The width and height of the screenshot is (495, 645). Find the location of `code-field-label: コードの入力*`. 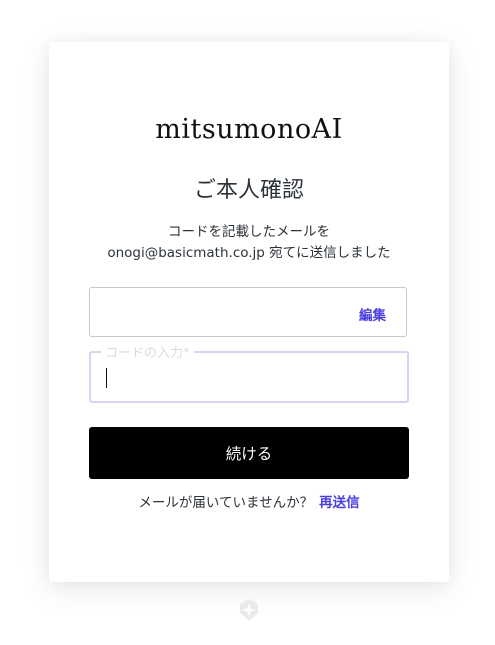

code-field-label: コードの入力* is located at coordinates (147, 351).